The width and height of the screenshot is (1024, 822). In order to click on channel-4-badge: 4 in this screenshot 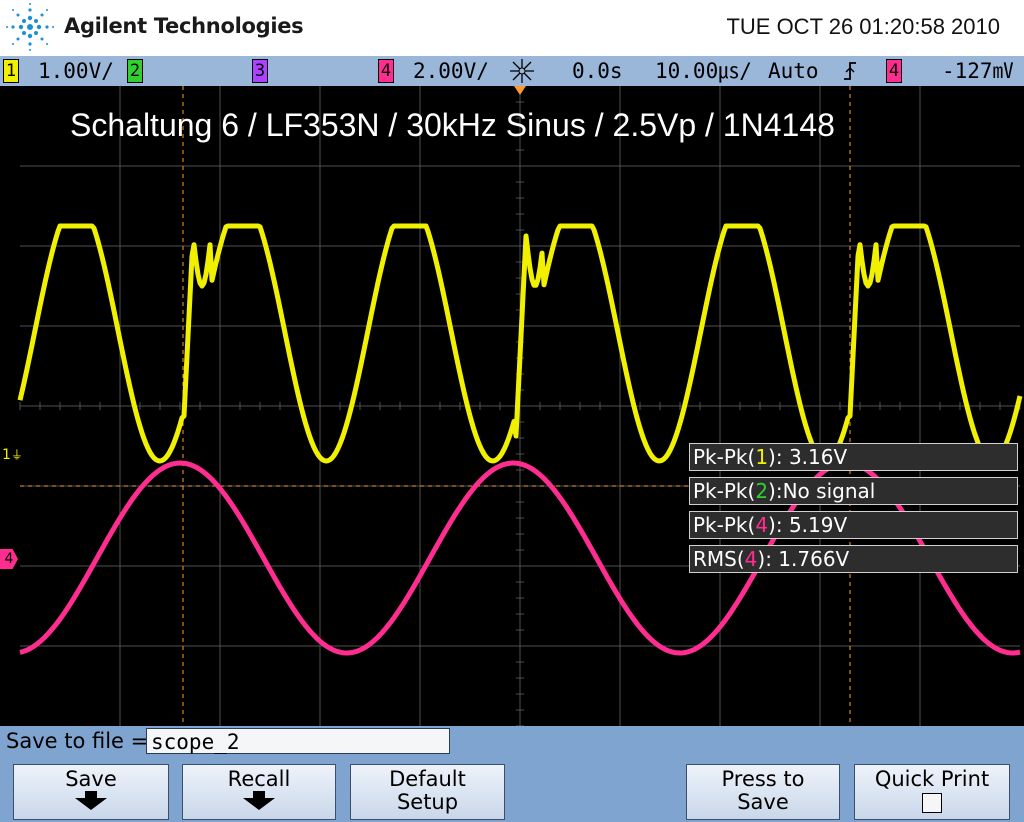, I will do `click(386, 71)`.